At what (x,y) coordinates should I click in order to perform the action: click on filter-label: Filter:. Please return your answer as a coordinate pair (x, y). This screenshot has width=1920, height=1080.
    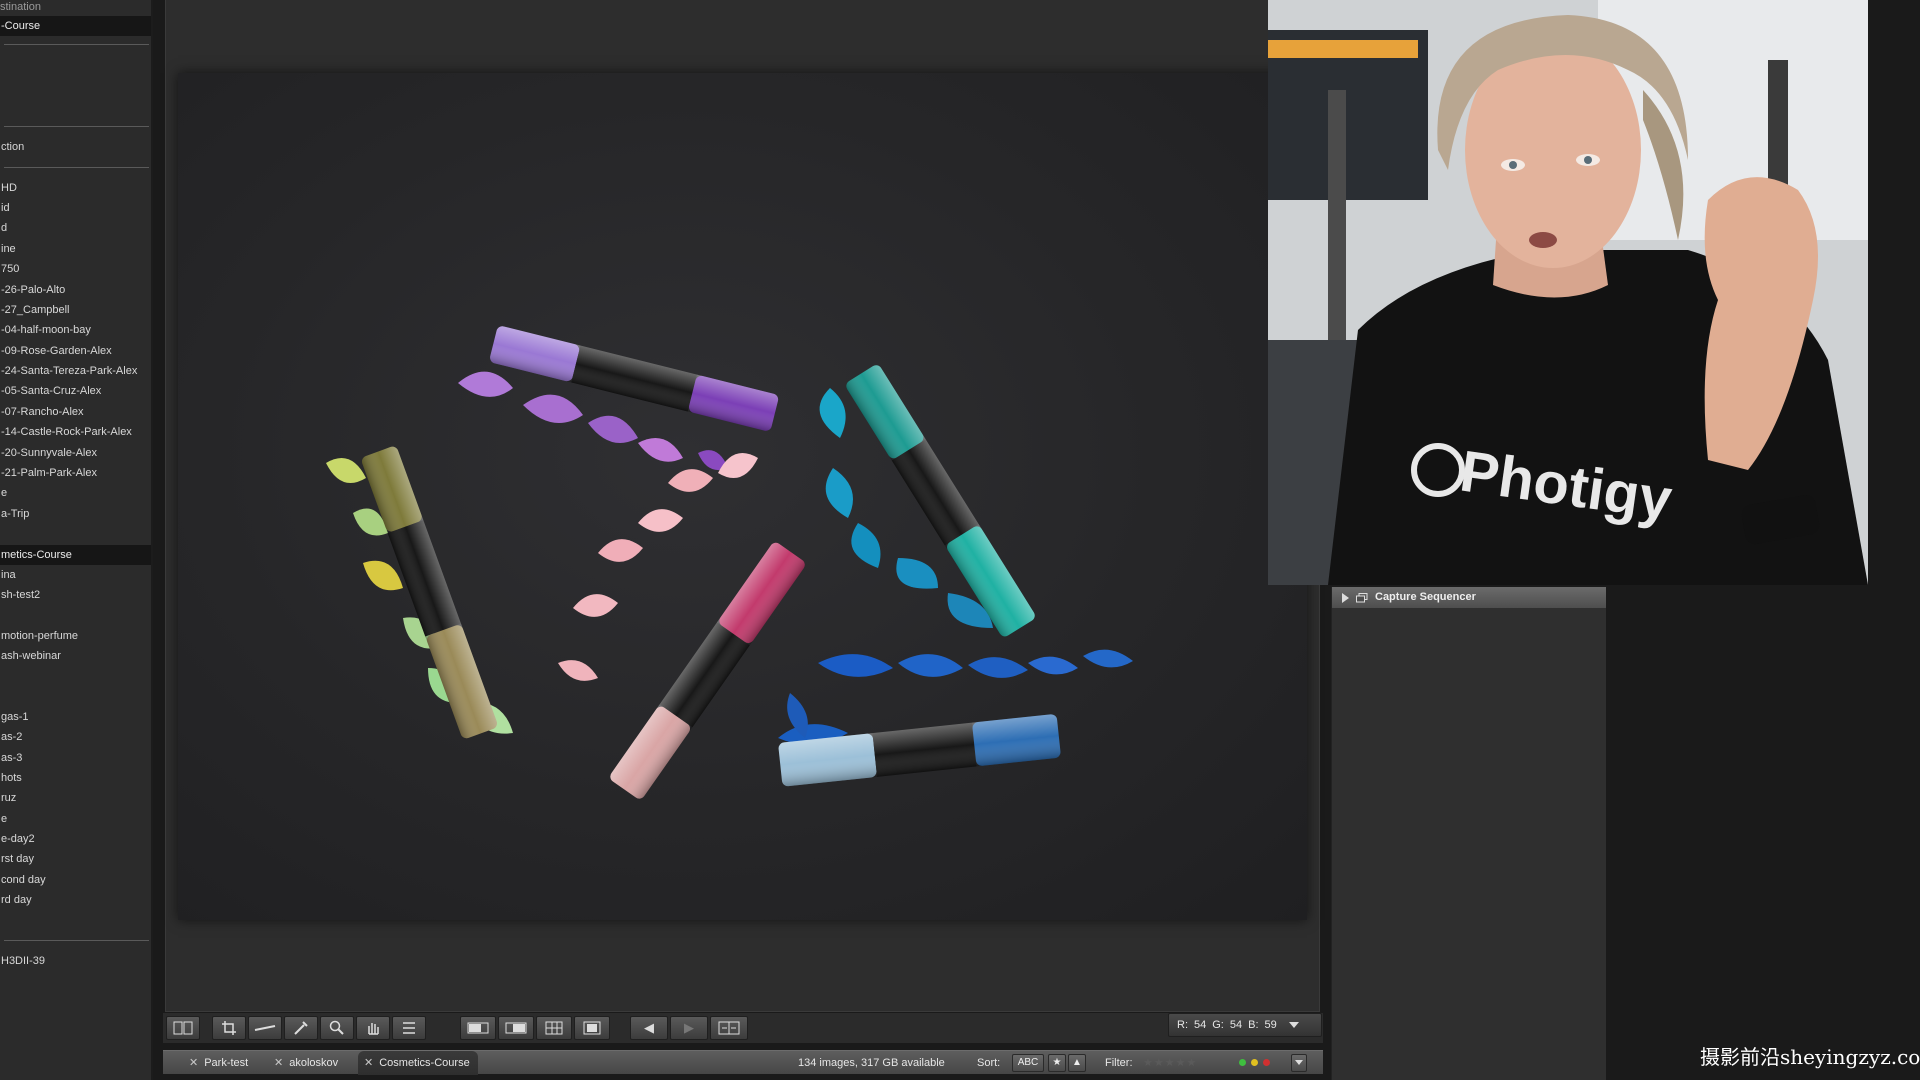
    Looking at the image, I should click on (1119, 1063).